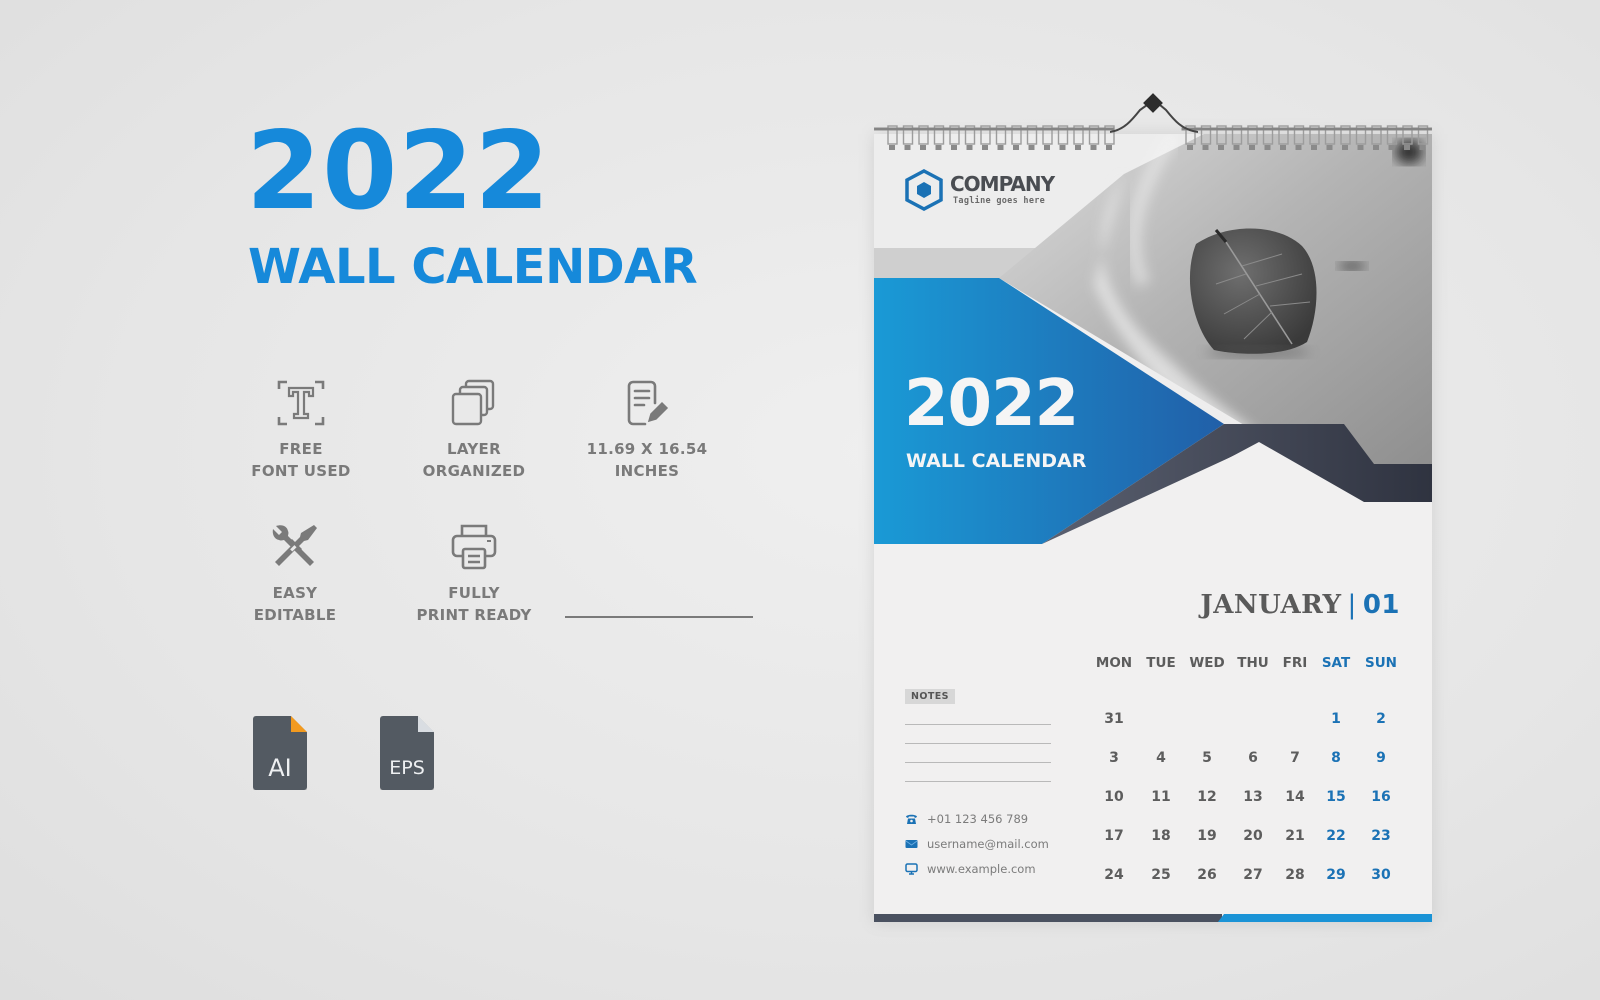  What do you see at coordinates (924, 190) in the screenshot?
I see `hexagon-logo-icon` at bounding box center [924, 190].